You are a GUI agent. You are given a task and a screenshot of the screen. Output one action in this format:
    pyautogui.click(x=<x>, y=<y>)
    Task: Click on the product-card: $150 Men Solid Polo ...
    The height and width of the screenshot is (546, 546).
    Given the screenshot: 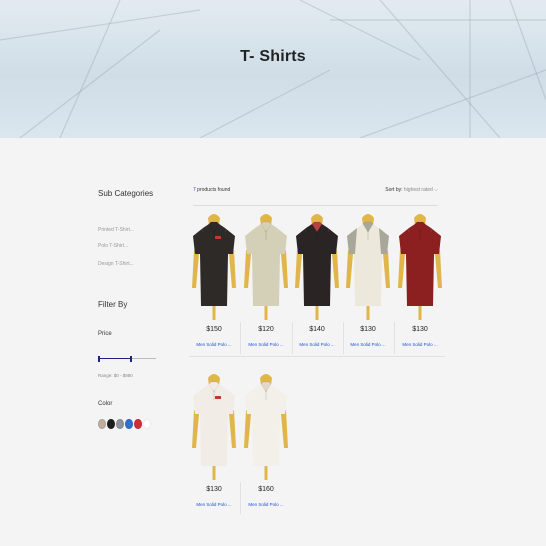 What is the action you would take?
    pyautogui.click(x=214, y=283)
    